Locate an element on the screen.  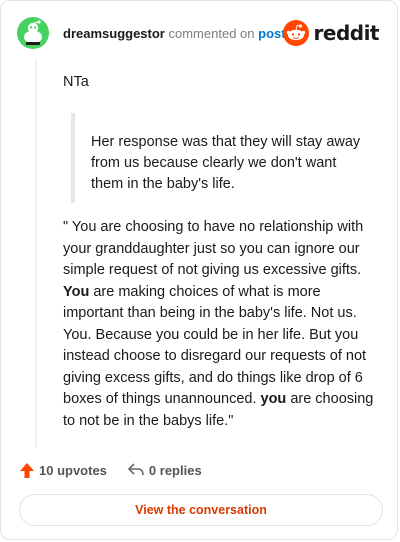
upvote-button: 10 upvotes is located at coordinates (63, 470).